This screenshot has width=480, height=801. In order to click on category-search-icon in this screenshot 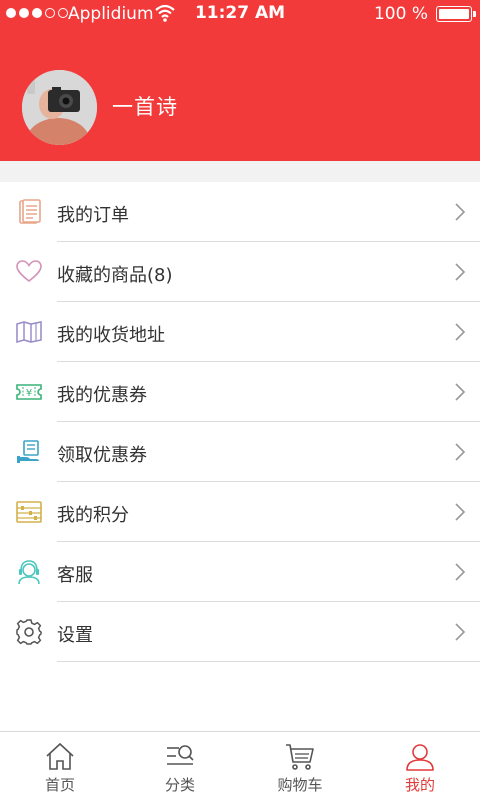, I will do `click(180, 755)`.